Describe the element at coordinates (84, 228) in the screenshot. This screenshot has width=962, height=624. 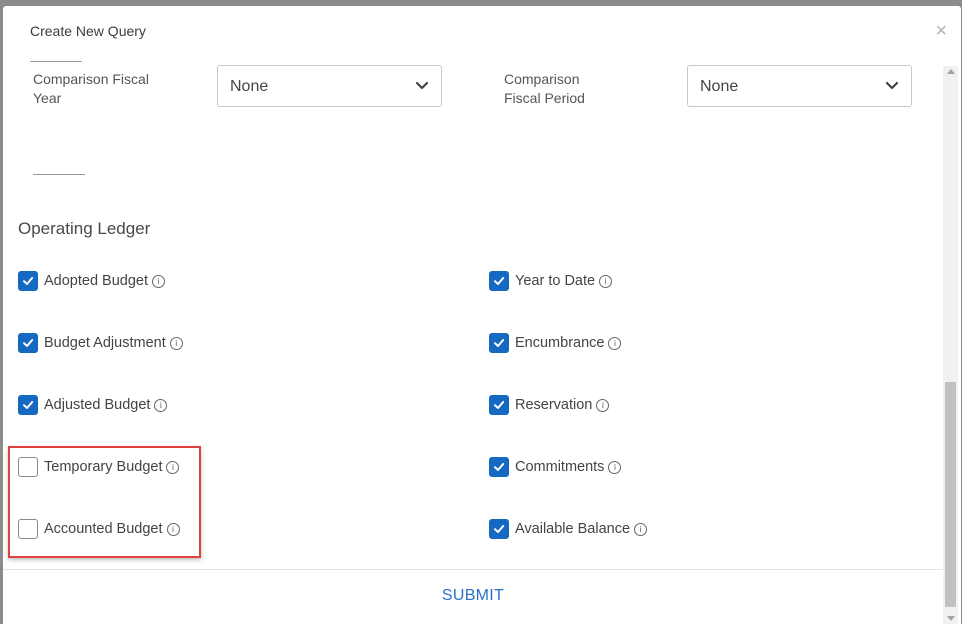
I see `operating-ledger-title: Operating Ledger` at that location.